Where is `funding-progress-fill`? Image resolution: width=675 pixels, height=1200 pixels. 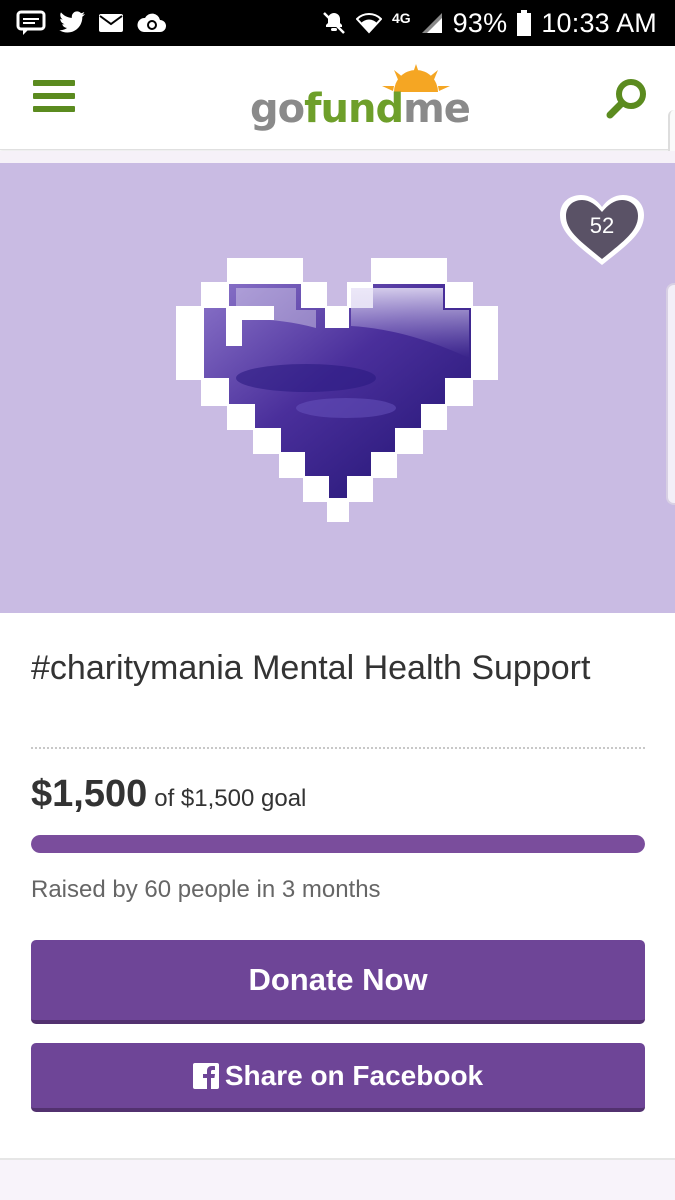
funding-progress-fill is located at coordinates (338, 844).